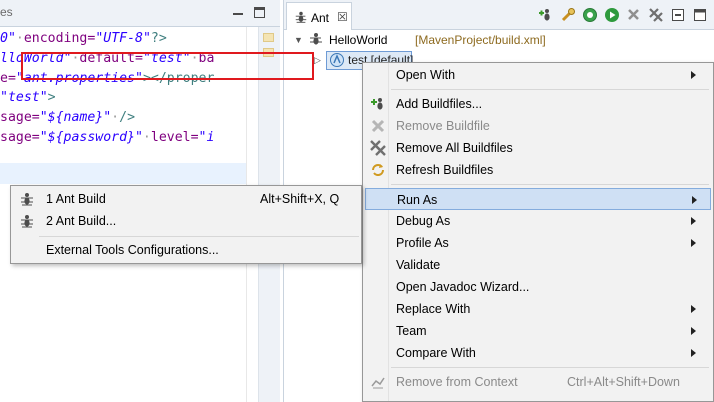 This screenshot has width=714, height=402. Describe the element at coordinates (411, 331) in the screenshot. I see `menu-item-label: Team` at that location.